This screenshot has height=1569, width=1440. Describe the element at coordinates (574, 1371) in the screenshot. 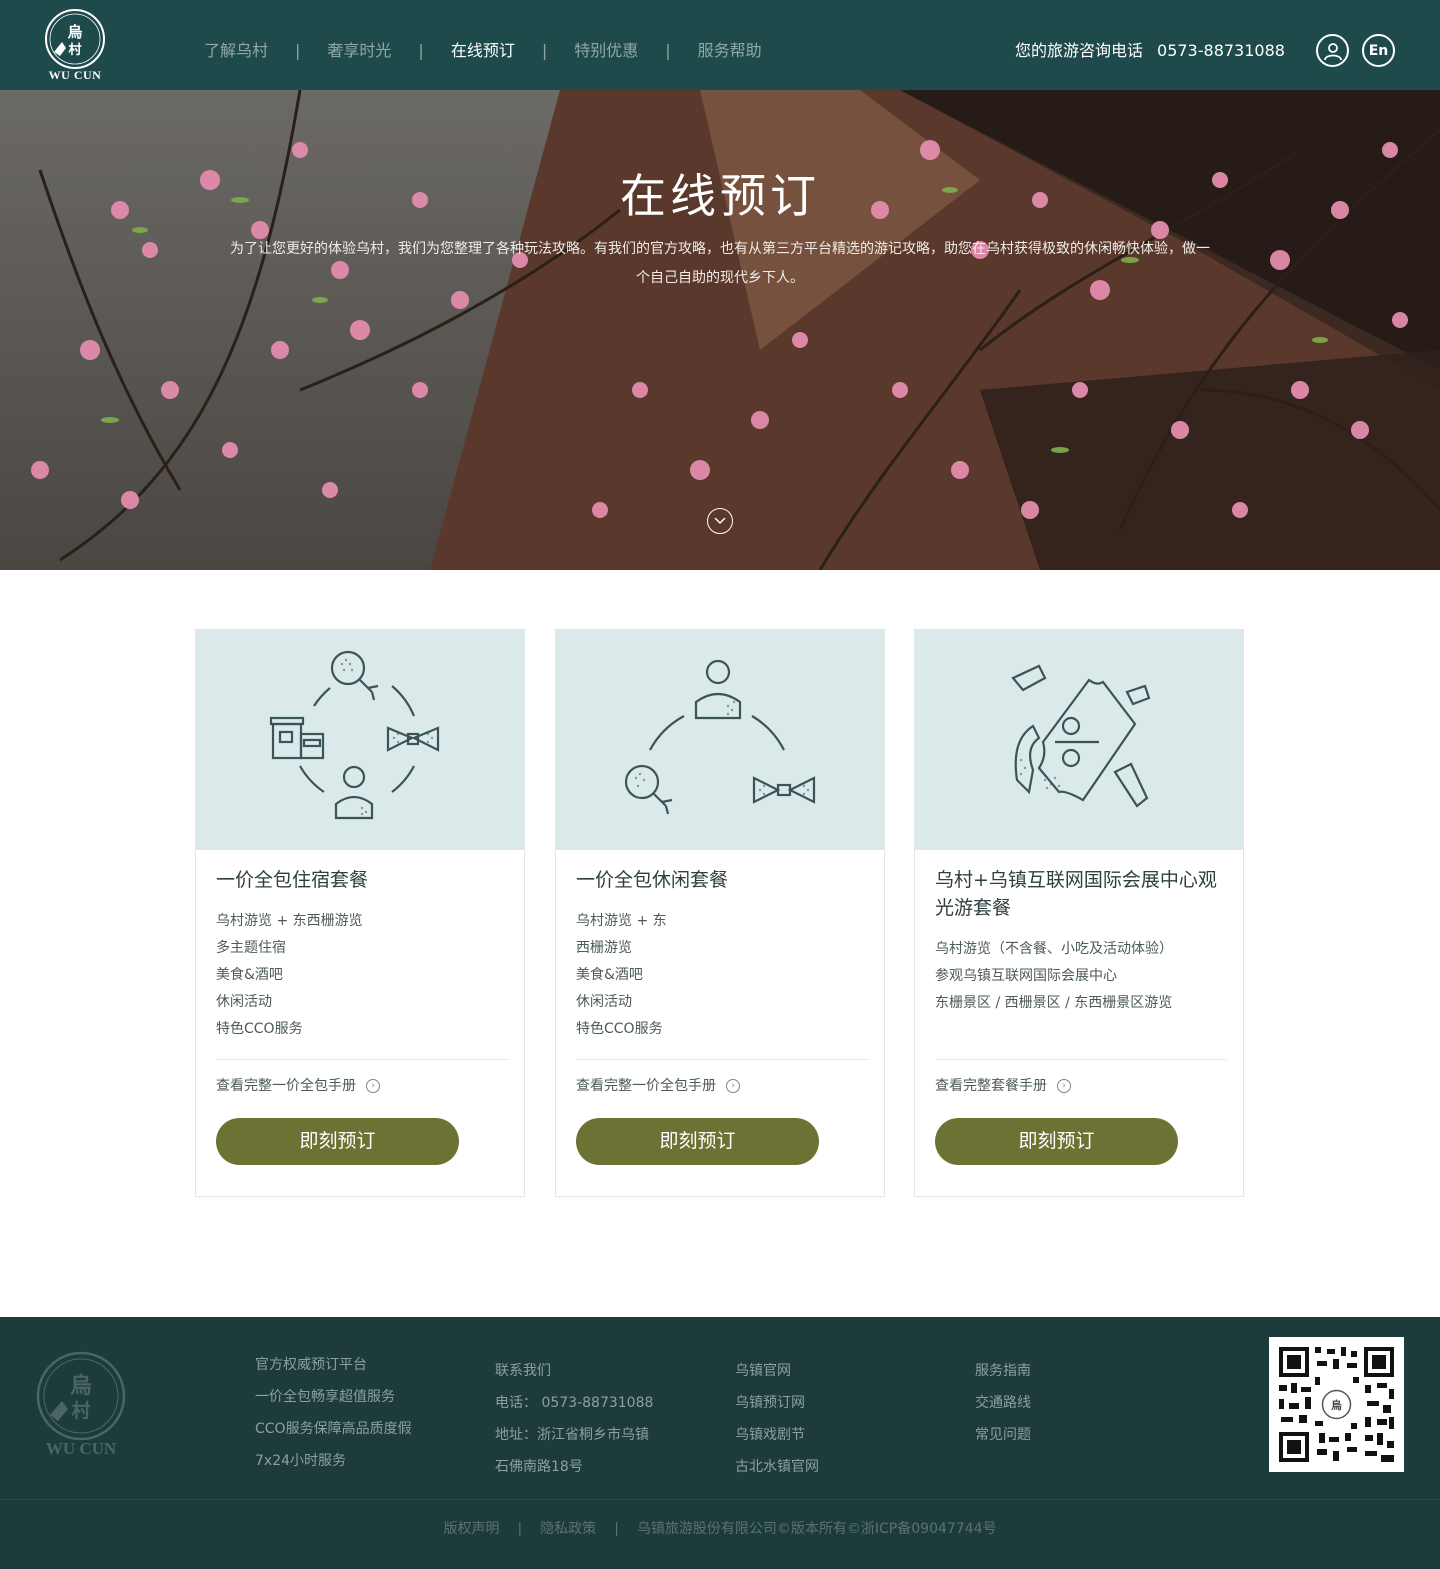

I see `footer-contact-us-link: 联系我们` at that location.